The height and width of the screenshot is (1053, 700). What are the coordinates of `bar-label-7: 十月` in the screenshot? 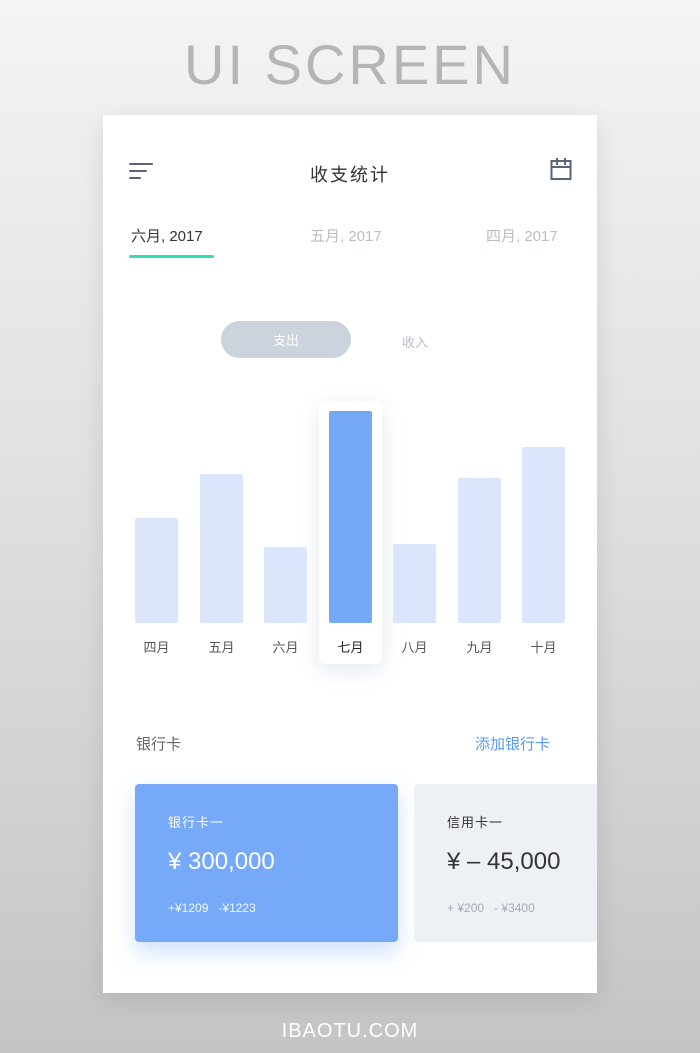 It's located at (544, 646).